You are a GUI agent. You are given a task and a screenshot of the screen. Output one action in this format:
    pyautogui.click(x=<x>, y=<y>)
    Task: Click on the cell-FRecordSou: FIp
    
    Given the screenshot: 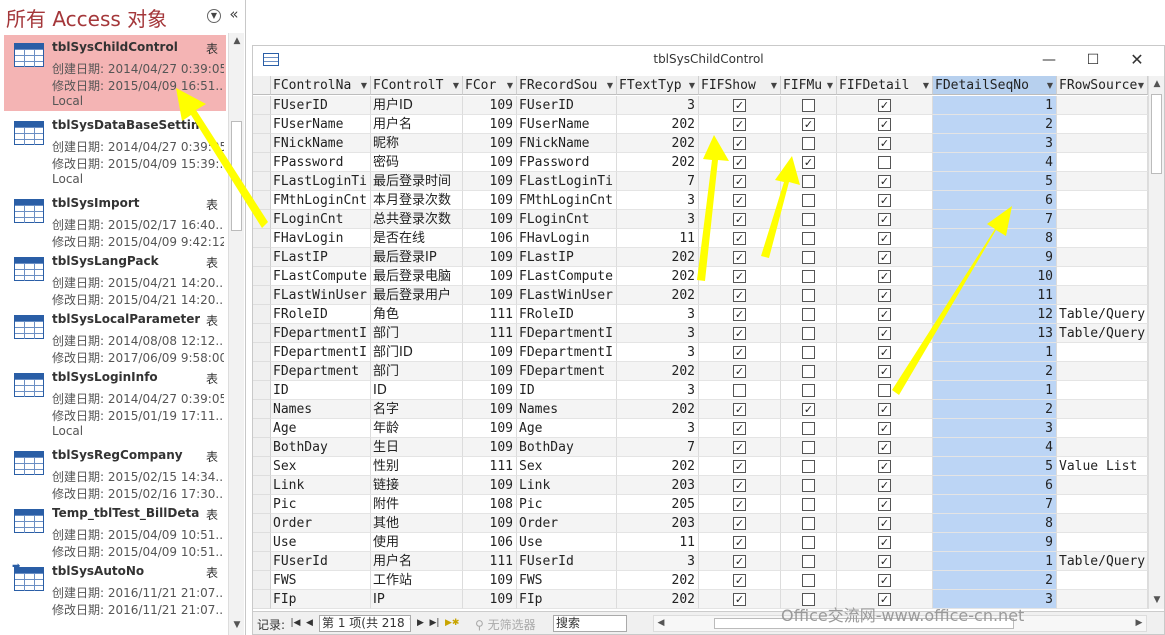 What is the action you would take?
    pyautogui.click(x=567, y=599)
    